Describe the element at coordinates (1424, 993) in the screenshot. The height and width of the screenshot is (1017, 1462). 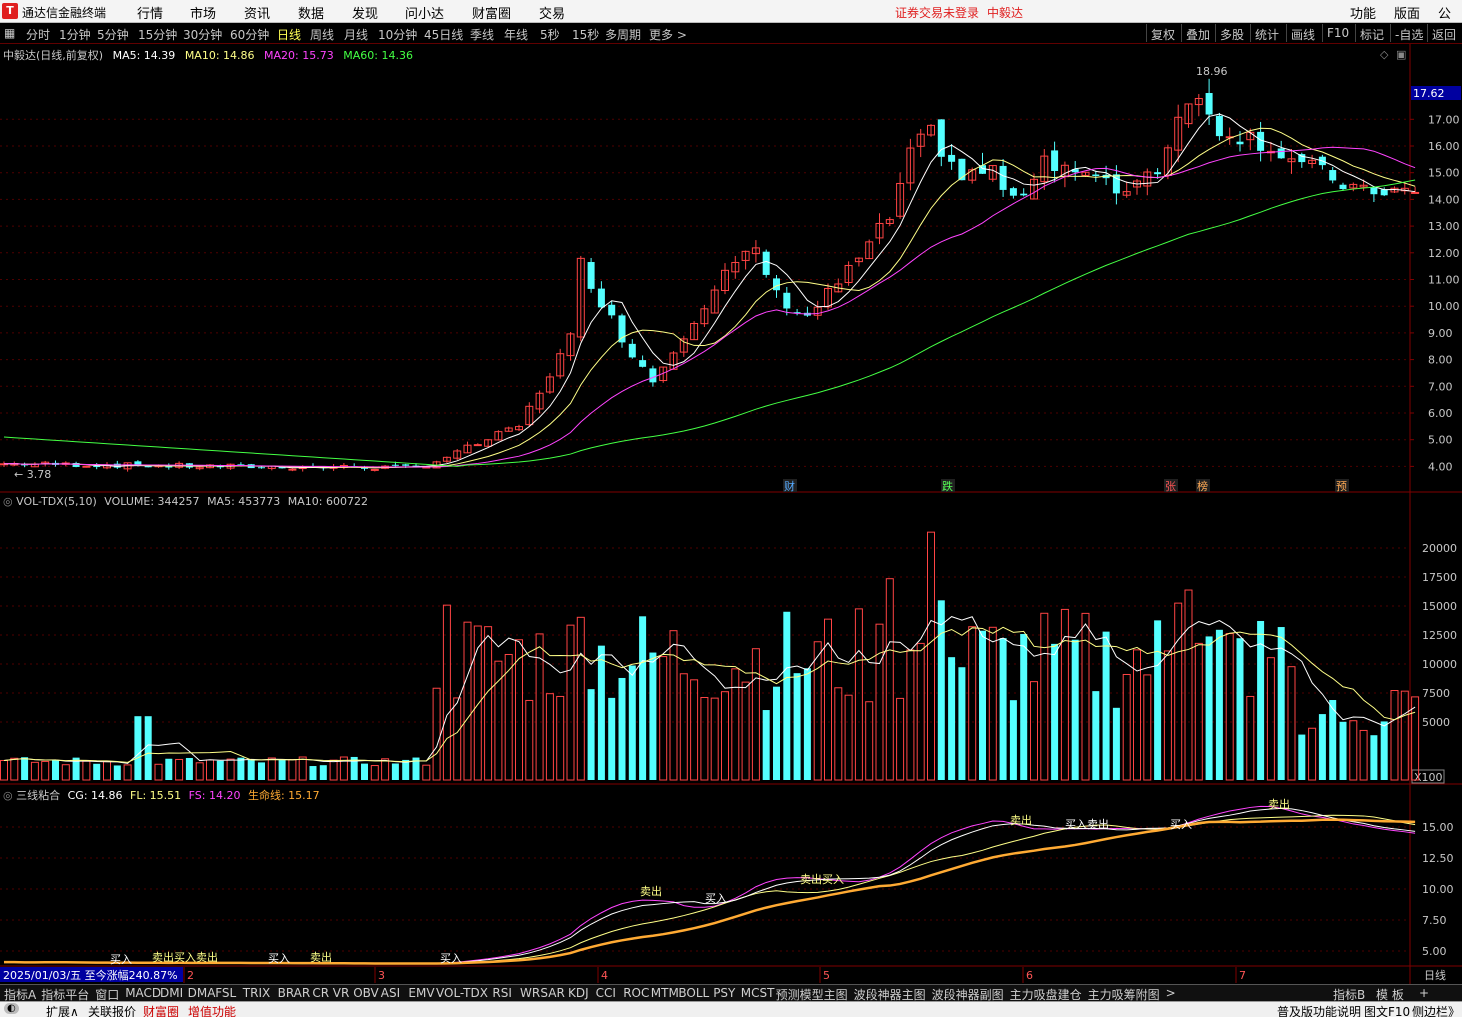
I see `indicator-right-tab-2: +` at that location.